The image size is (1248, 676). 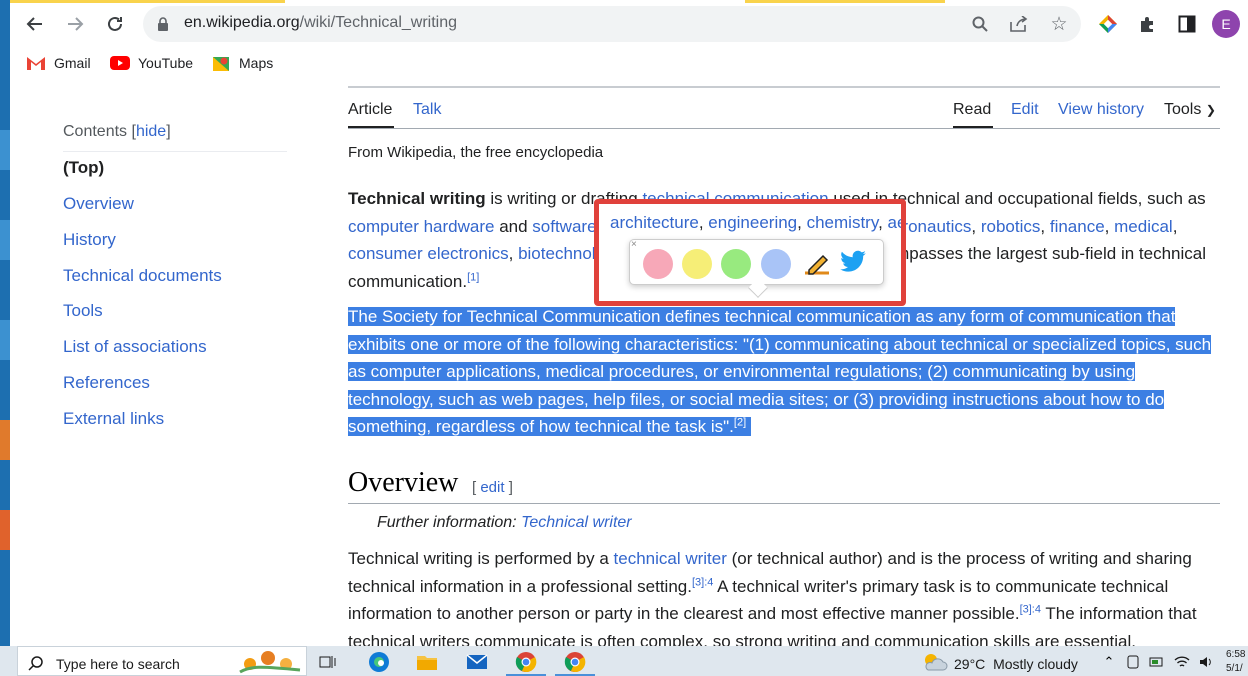 I want to click on toc-item-history: History, so click(x=89, y=240).